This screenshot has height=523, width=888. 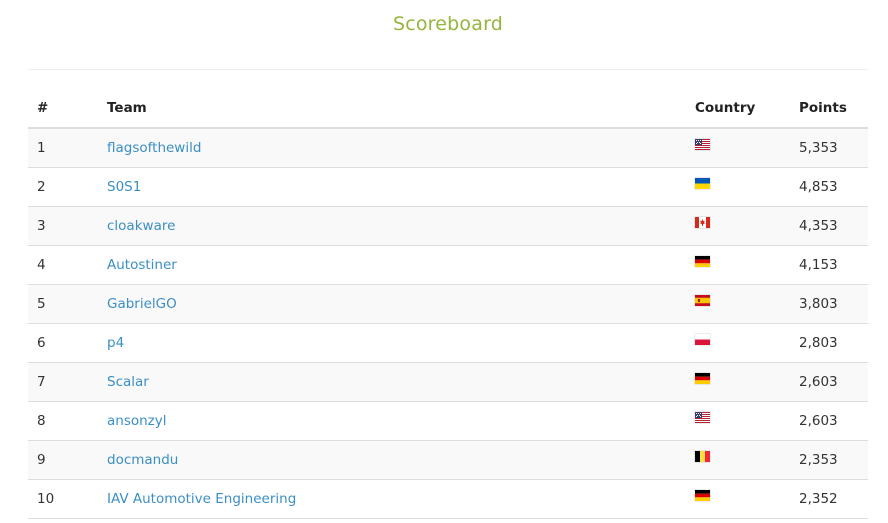 I want to click on ca-flag-icon, so click(x=702, y=222).